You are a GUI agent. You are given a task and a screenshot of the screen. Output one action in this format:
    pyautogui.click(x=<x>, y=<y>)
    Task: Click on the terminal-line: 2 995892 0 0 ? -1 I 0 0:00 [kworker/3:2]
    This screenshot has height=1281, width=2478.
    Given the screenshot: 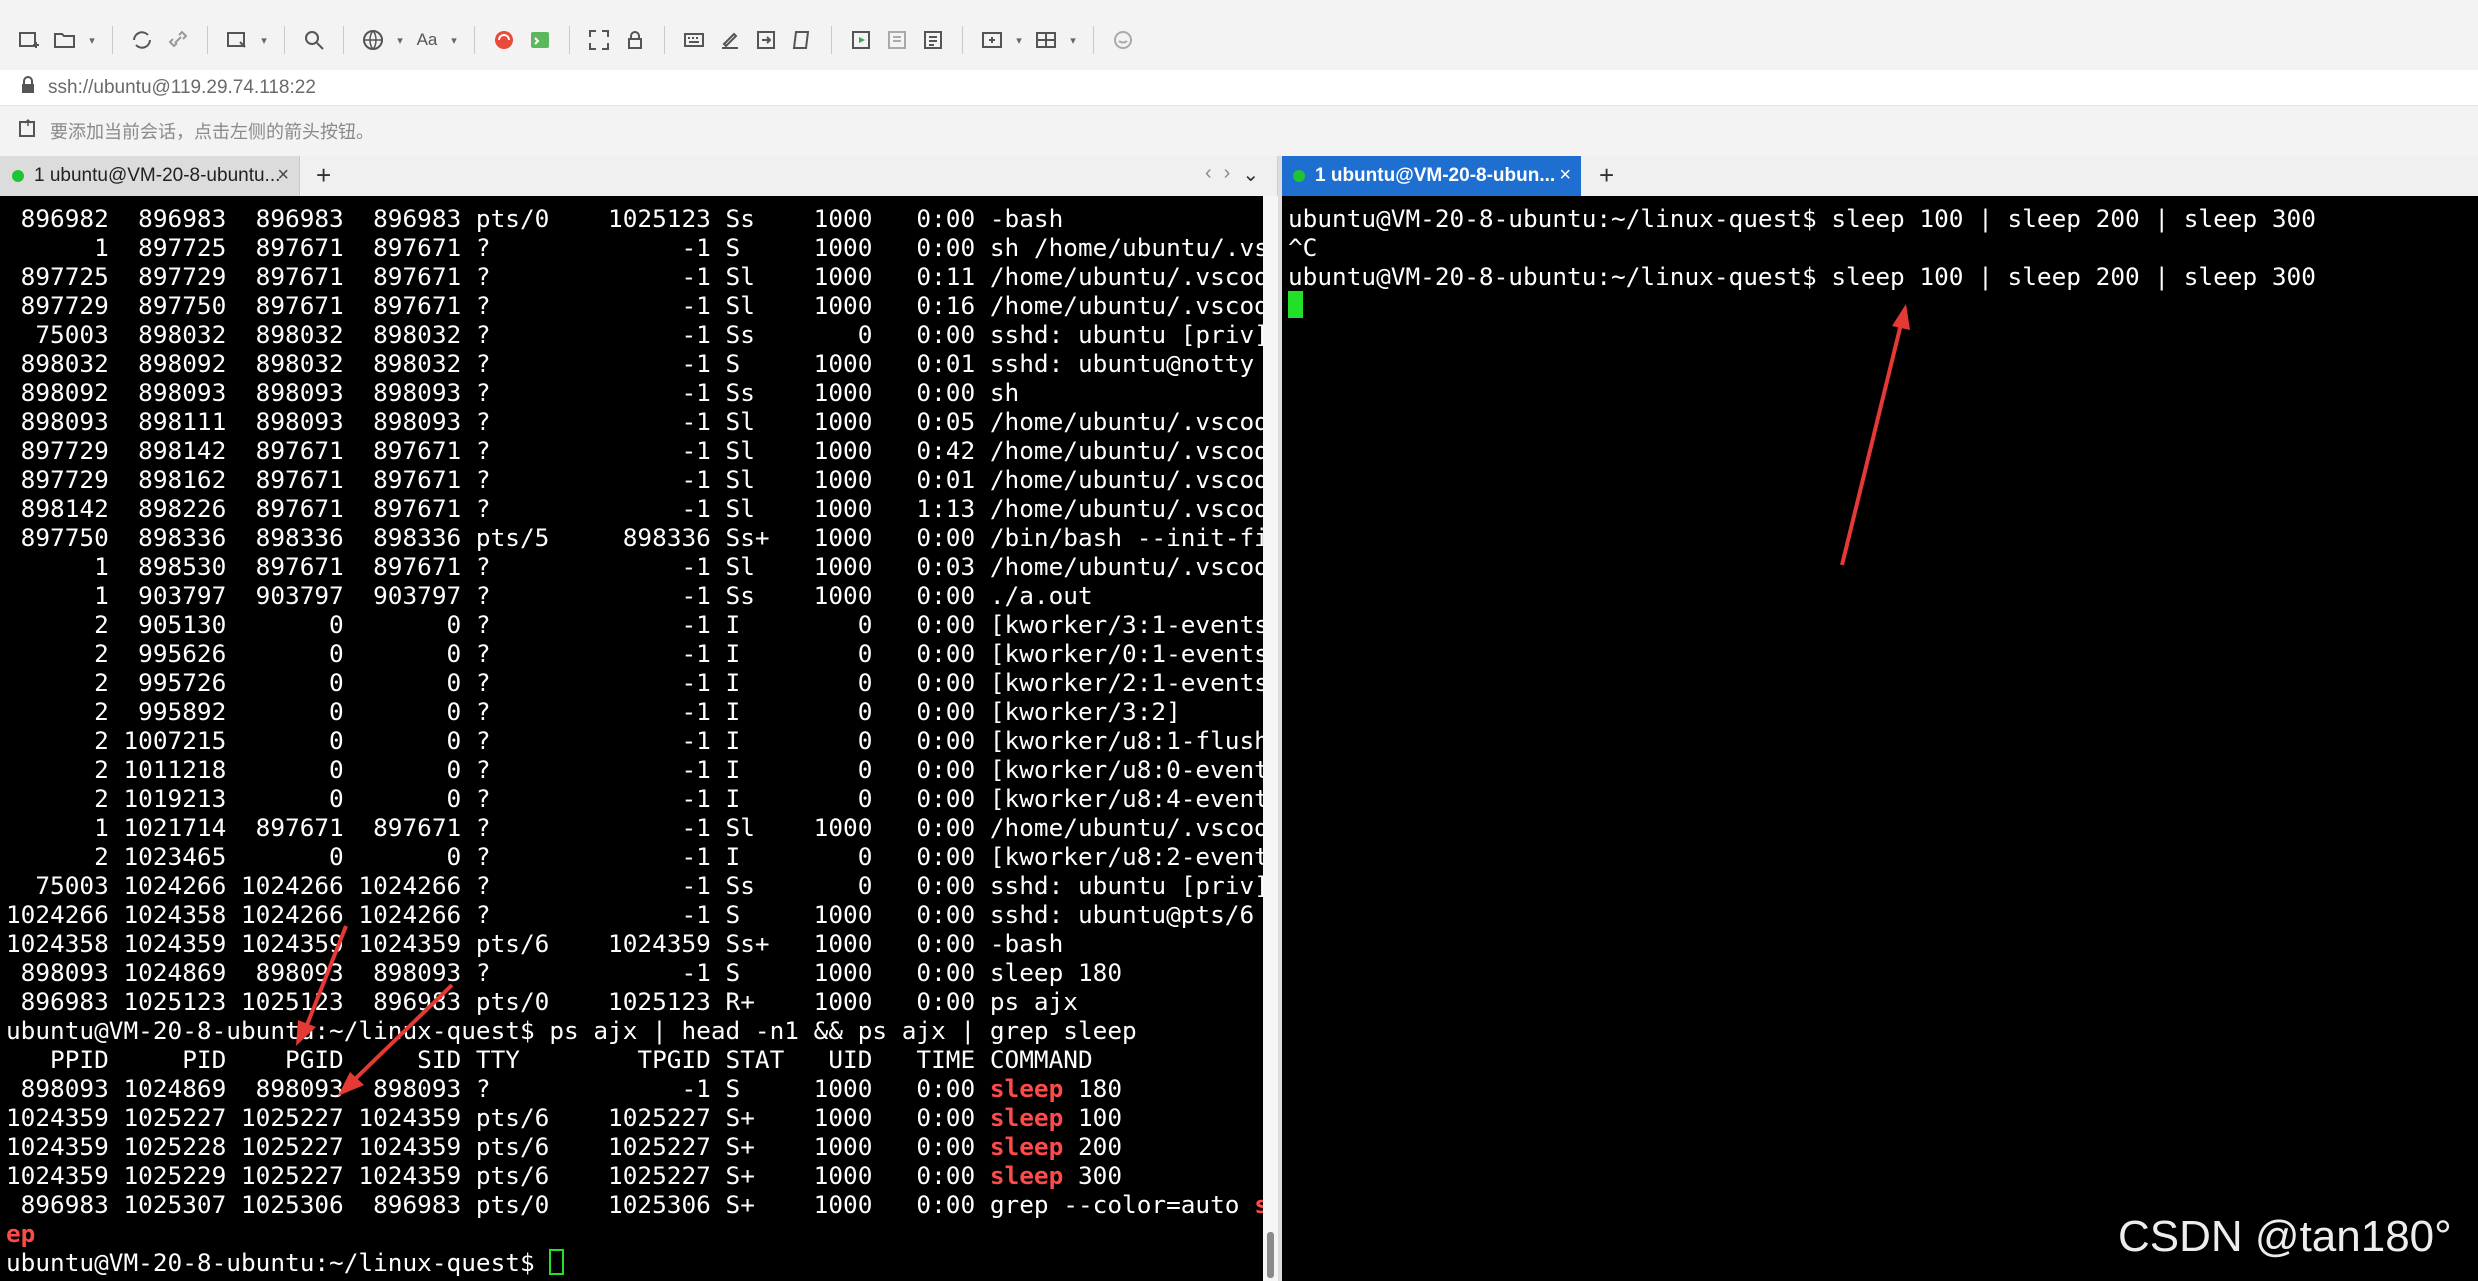 What is the action you would take?
    pyautogui.click(x=593, y=711)
    